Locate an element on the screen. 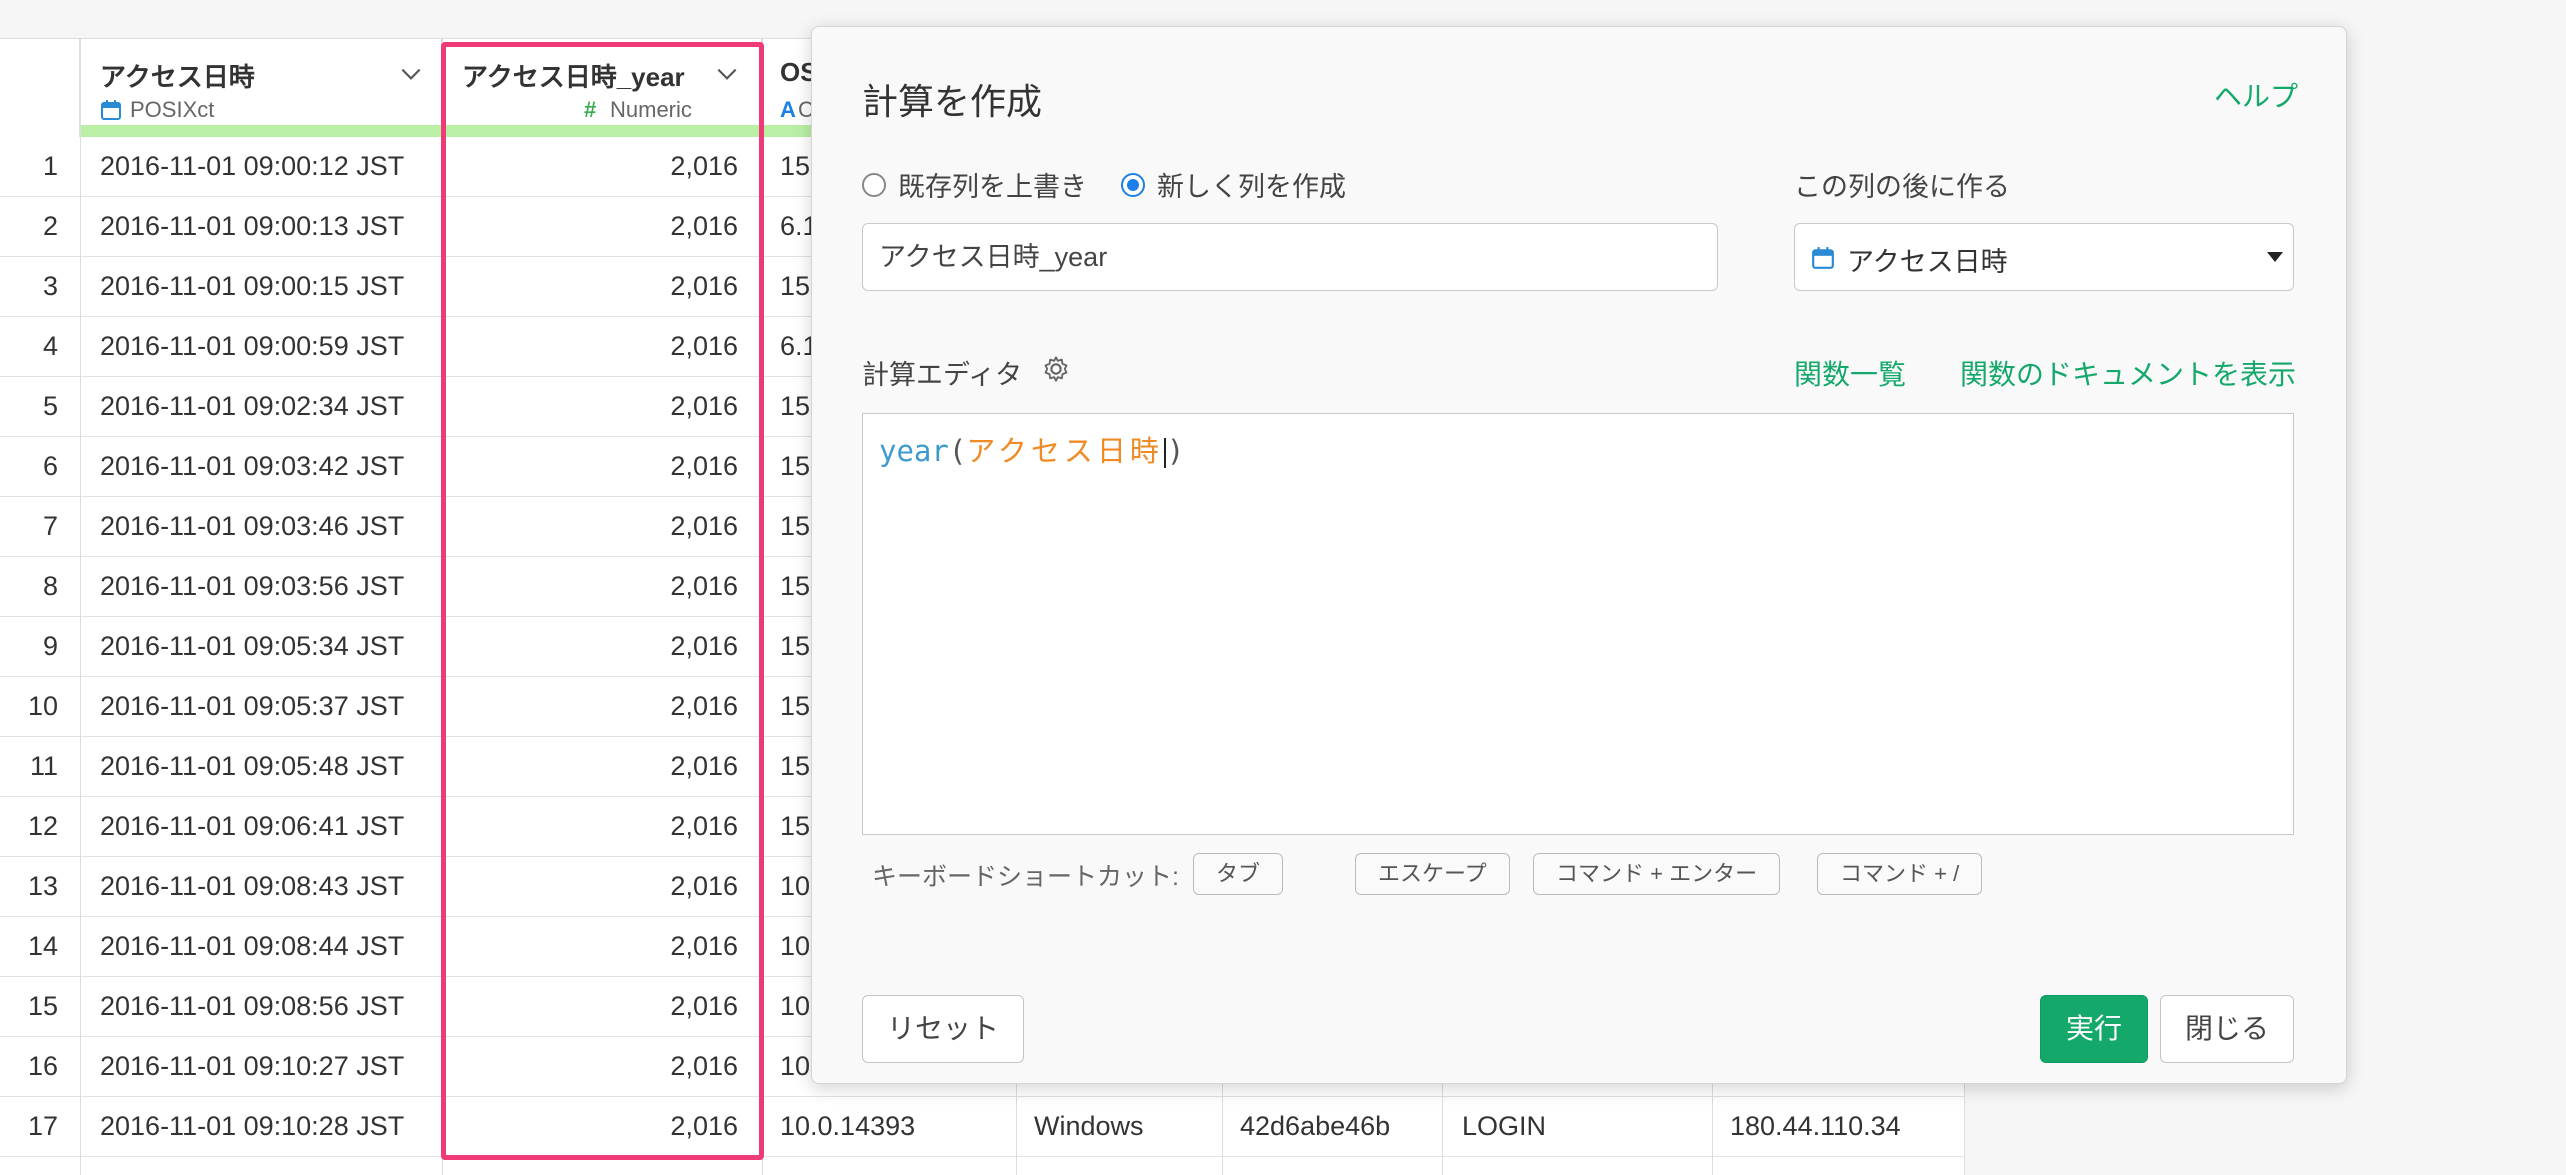  column-header-datetime: アクセス日時 POSIXct is located at coordinates (261, 88).